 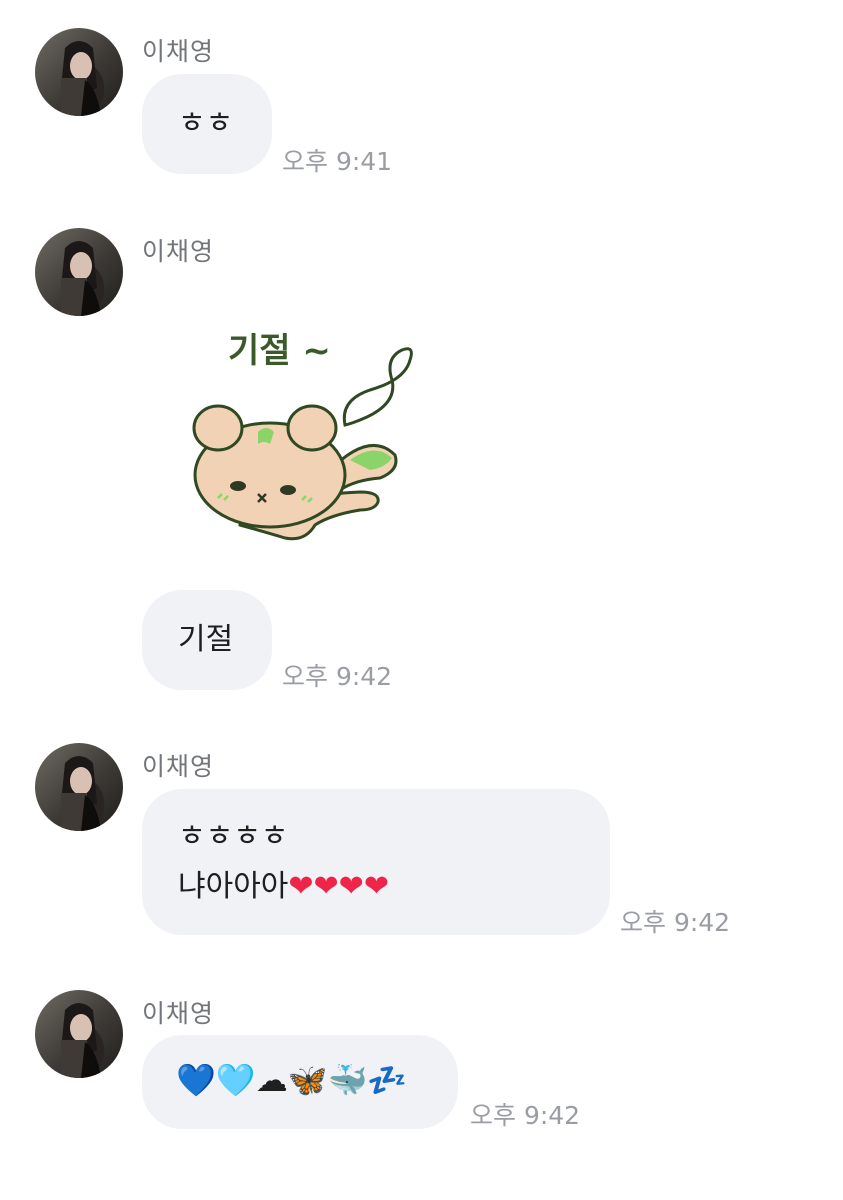 I want to click on message-text: 냐아아아, so click(x=233, y=886).